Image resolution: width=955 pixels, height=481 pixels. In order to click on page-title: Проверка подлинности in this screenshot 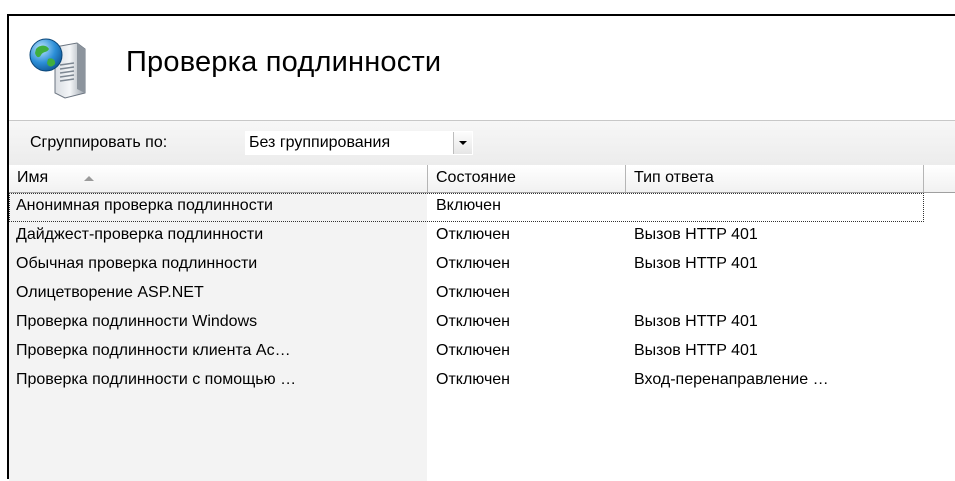, I will do `click(284, 62)`.